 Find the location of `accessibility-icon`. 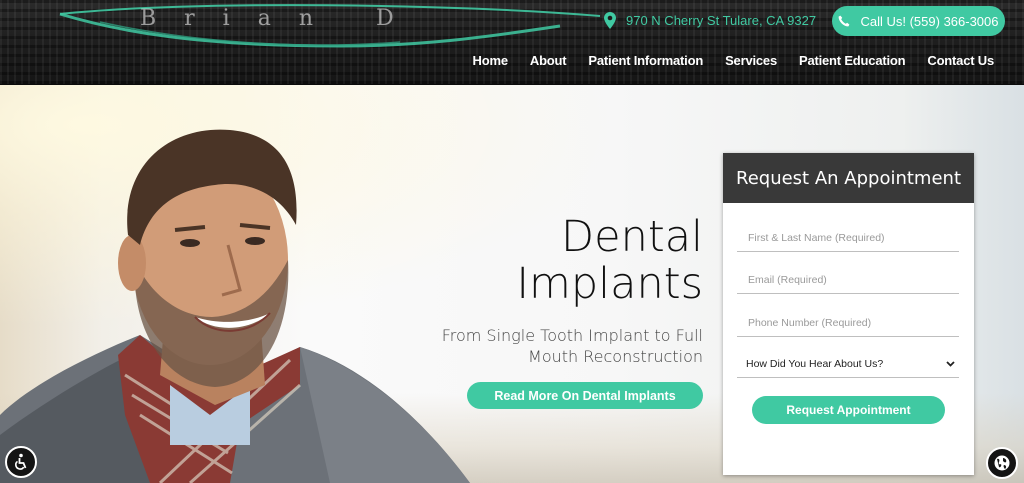

accessibility-icon is located at coordinates (21, 461).